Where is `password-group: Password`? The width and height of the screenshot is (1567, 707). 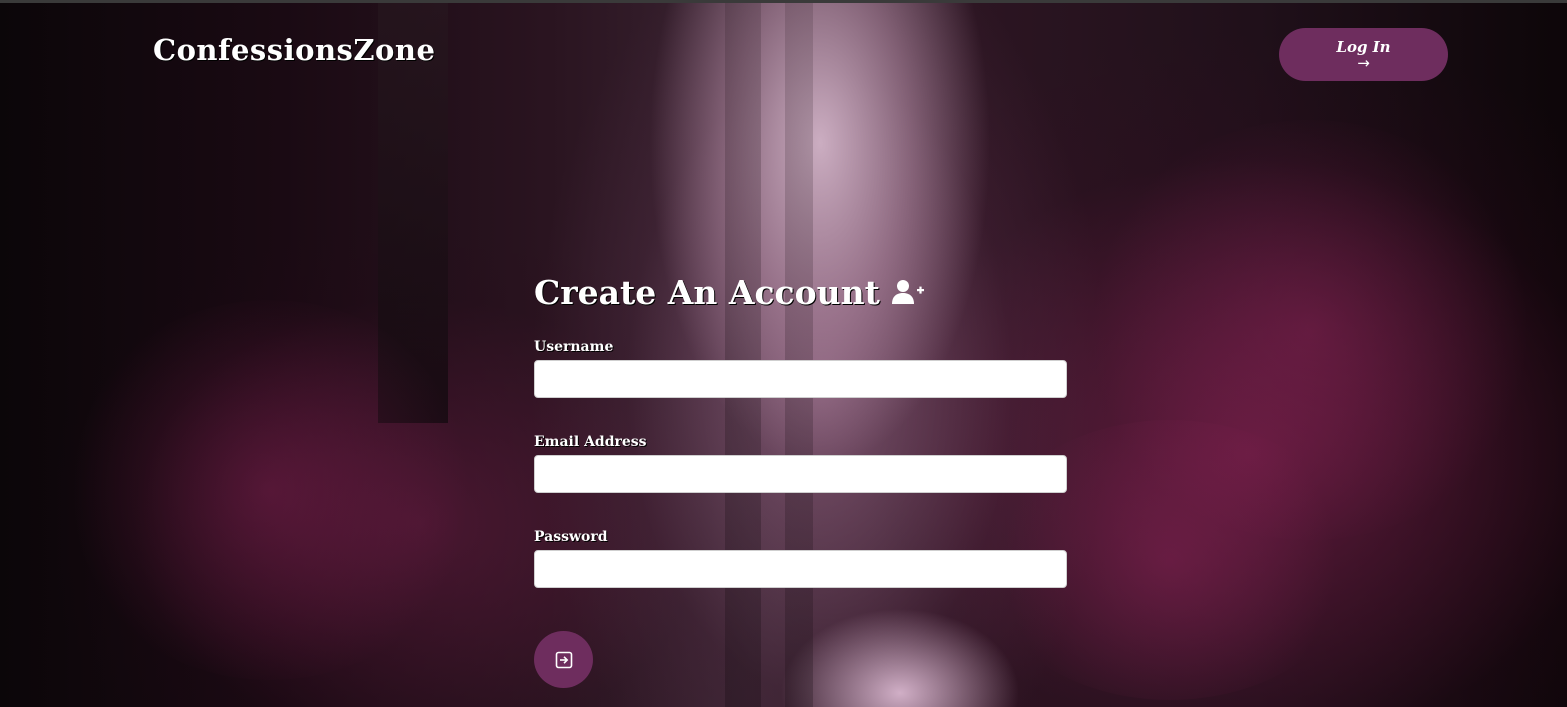
password-group: Password is located at coordinates (800, 558).